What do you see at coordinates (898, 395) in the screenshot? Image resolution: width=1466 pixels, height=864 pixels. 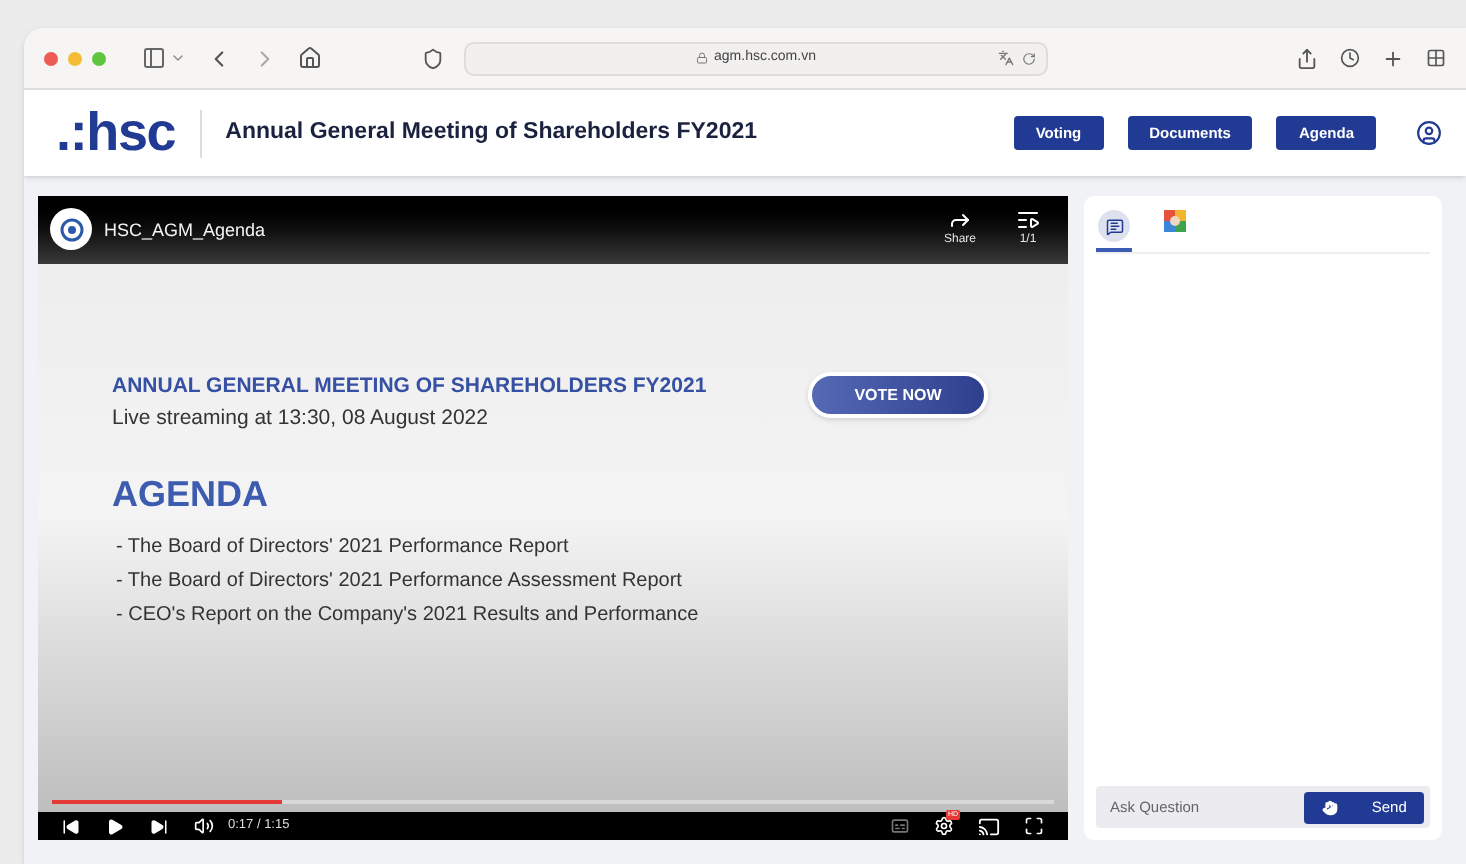 I see `vote-now-button: VOTE NOW` at bounding box center [898, 395].